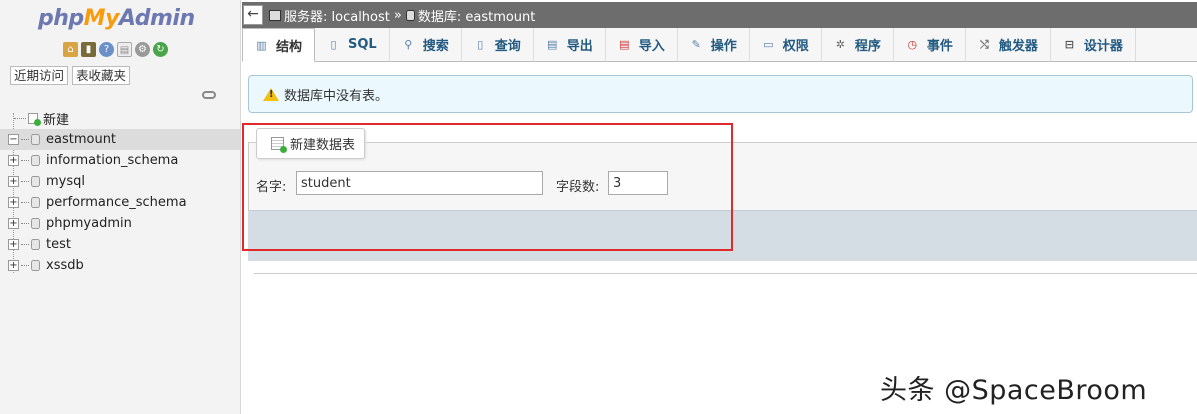  Describe the element at coordinates (579, 46) in the screenshot. I see `tab-label: 导出` at that location.